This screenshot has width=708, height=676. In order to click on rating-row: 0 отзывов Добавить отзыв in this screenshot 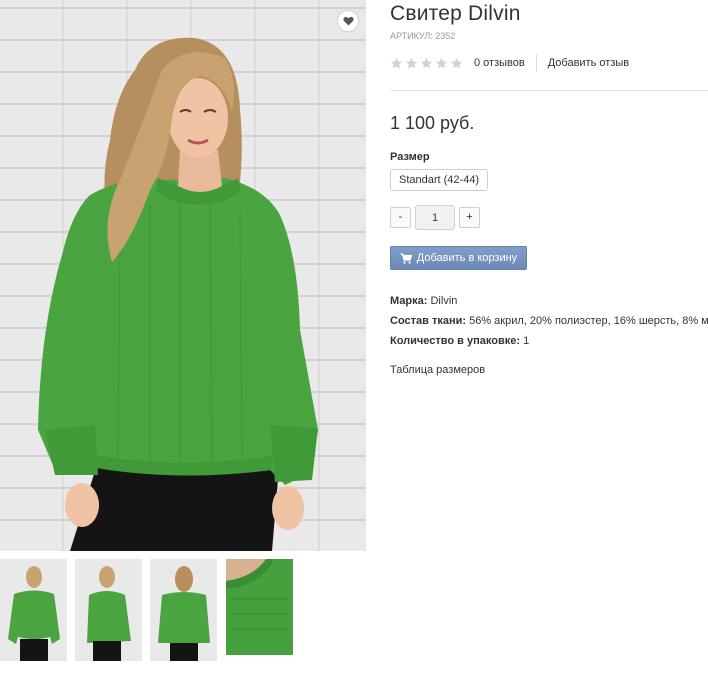, I will do `click(509, 63)`.